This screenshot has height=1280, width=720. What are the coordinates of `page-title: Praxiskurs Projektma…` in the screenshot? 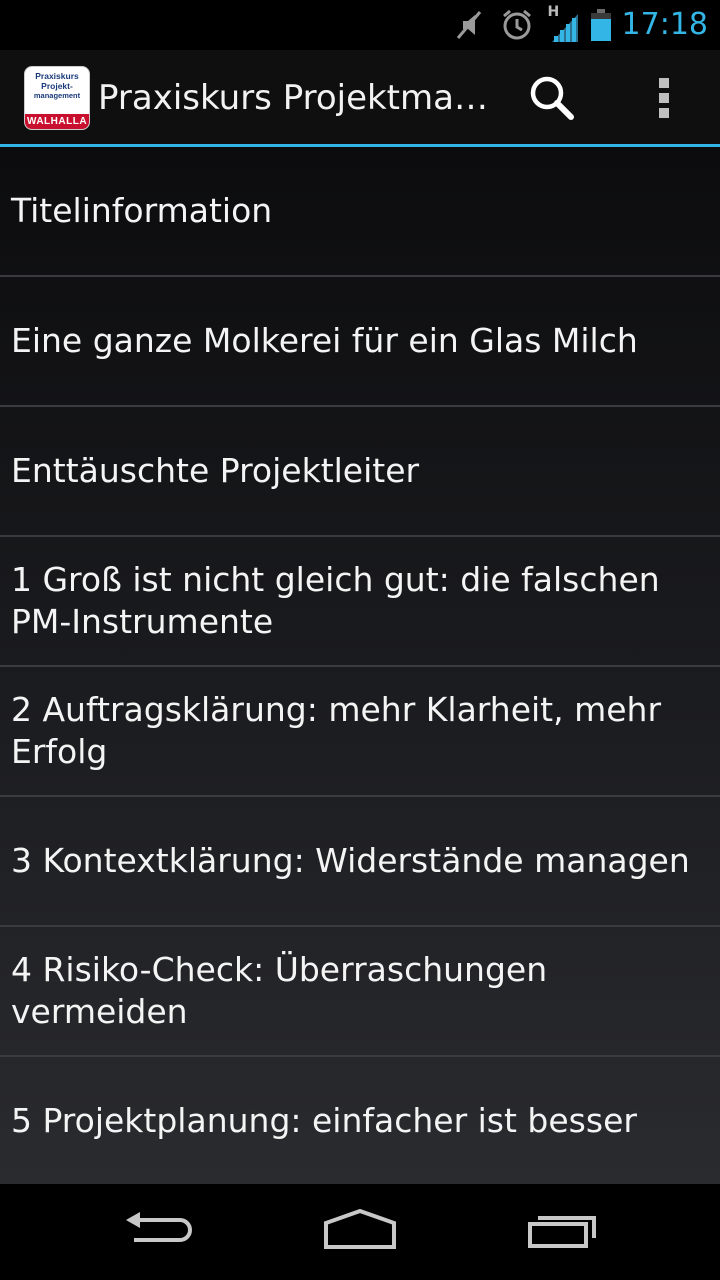 It's located at (293, 98).